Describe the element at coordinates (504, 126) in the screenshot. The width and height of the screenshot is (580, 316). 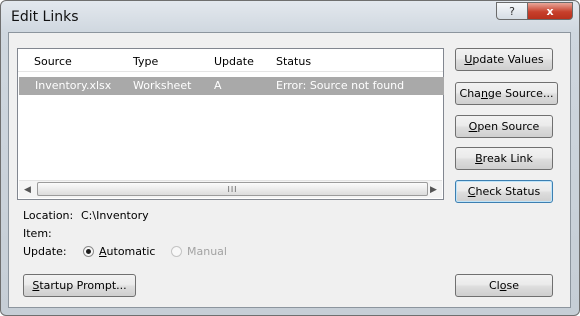
I see `open-source-button: Open Source` at that location.